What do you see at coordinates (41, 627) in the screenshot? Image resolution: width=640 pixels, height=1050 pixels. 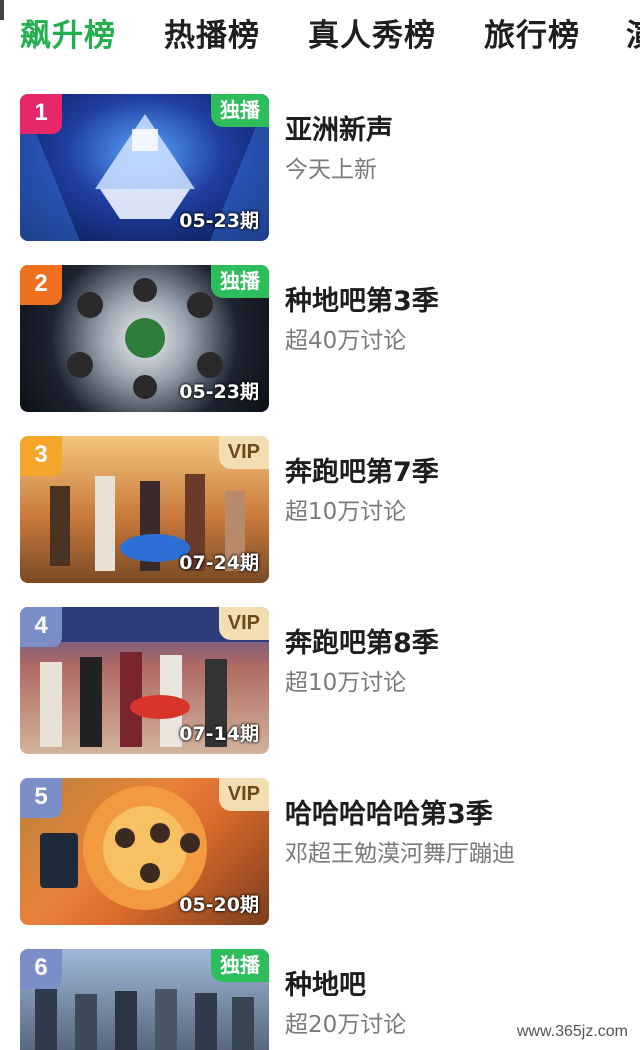 I see `rank-badge: 4` at bounding box center [41, 627].